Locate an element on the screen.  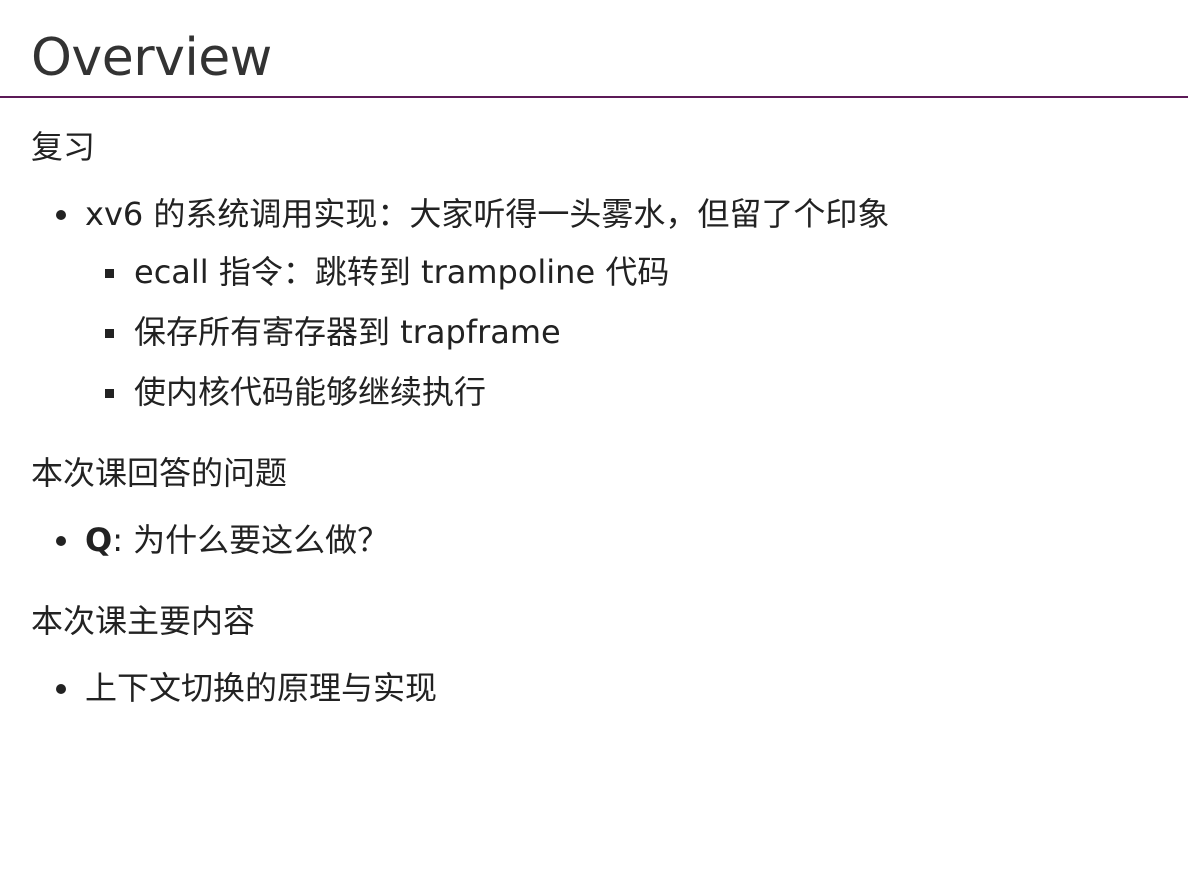
question-text: : 为什么要这么做？ is located at coordinates (251, 540).